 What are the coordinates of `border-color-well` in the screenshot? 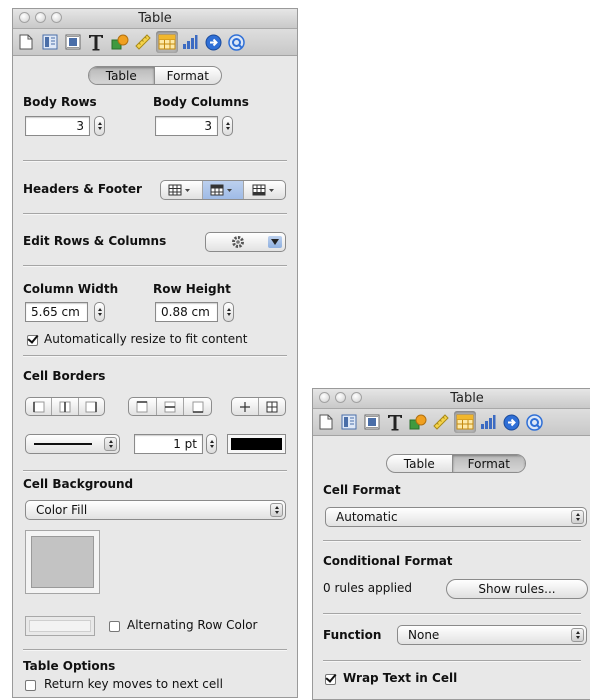 It's located at (256, 444).